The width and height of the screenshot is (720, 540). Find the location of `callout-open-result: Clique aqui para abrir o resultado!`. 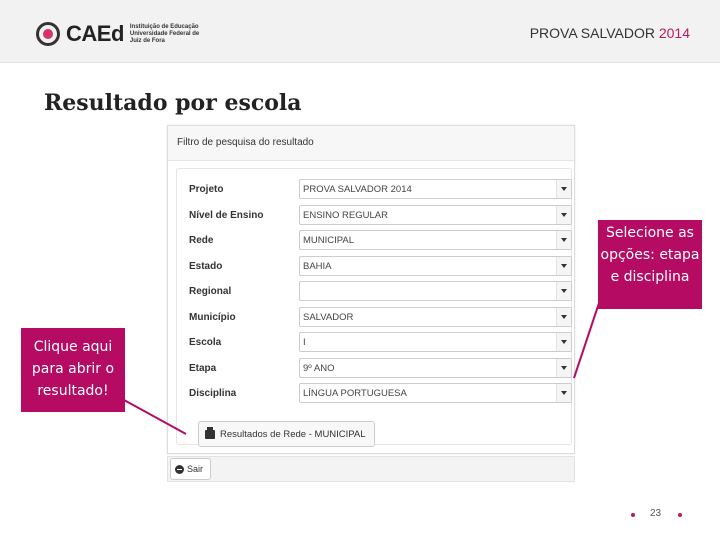

callout-open-result: Clique aqui para abrir o resultado! is located at coordinates (73, 370).